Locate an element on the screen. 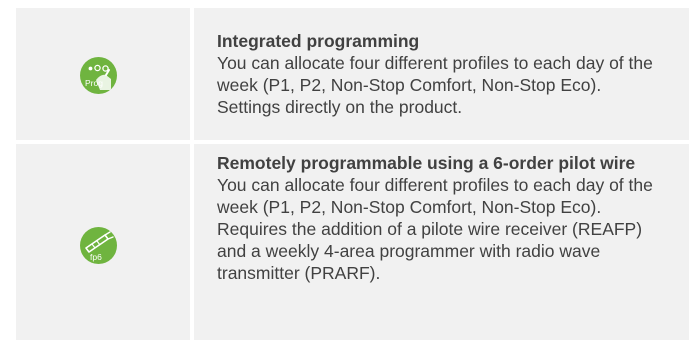 Image resolution: width=689 pixels, height=340 pixels. pilot-wire-fp6-icon: fp6 is located at coordinates (98, 245).